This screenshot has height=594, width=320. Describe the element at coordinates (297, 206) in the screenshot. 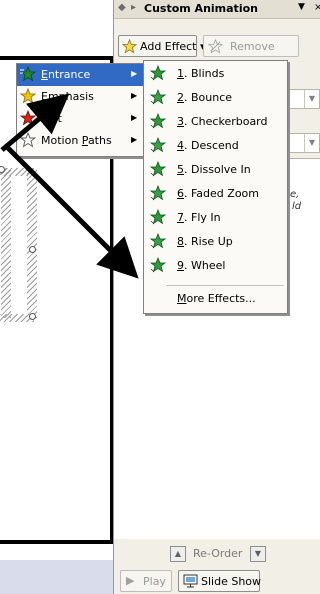

I see `hint-text-line2: ld` at that location.